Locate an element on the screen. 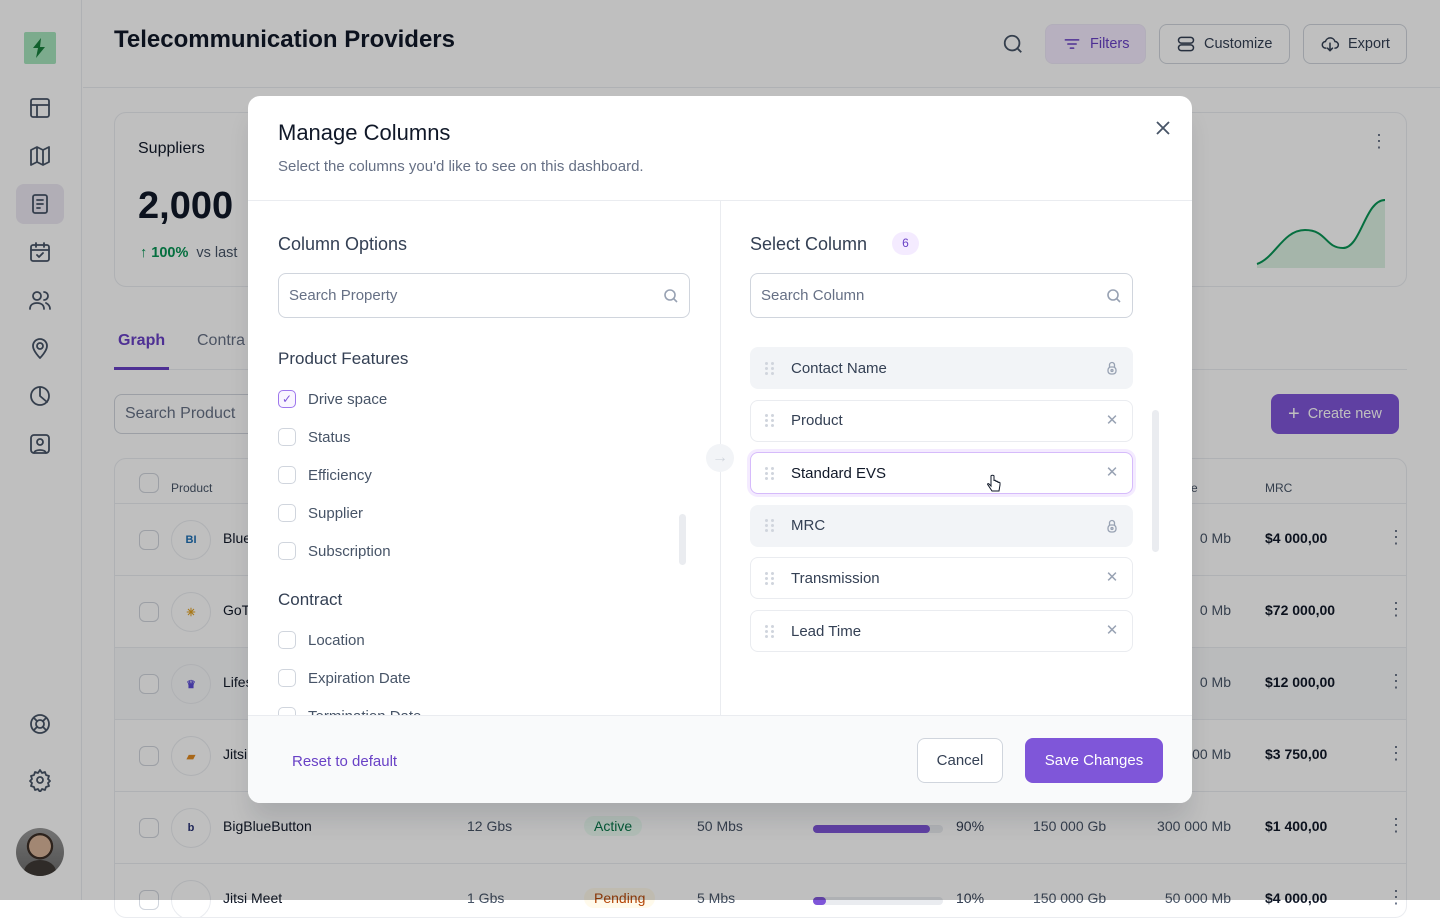  column-option-efficiency: Efficiency is located at coordinates (325, 475).